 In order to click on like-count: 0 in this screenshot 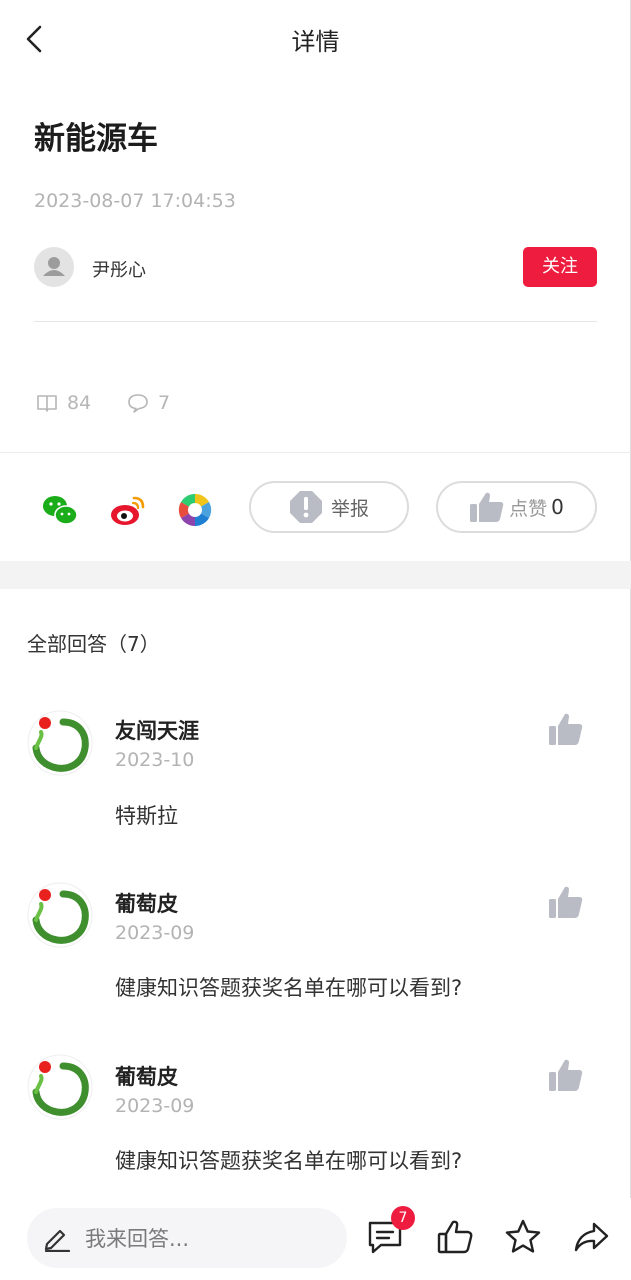, I will do `click(557, 507)`.